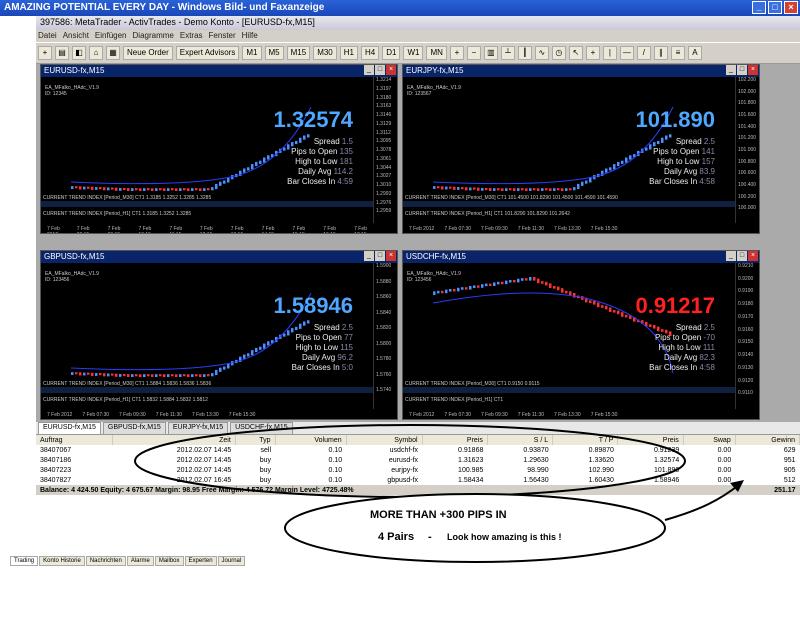  Describe the element at coordinates (250, 36) in the screenshot. I see `menu-help: Hilfe` at that location.